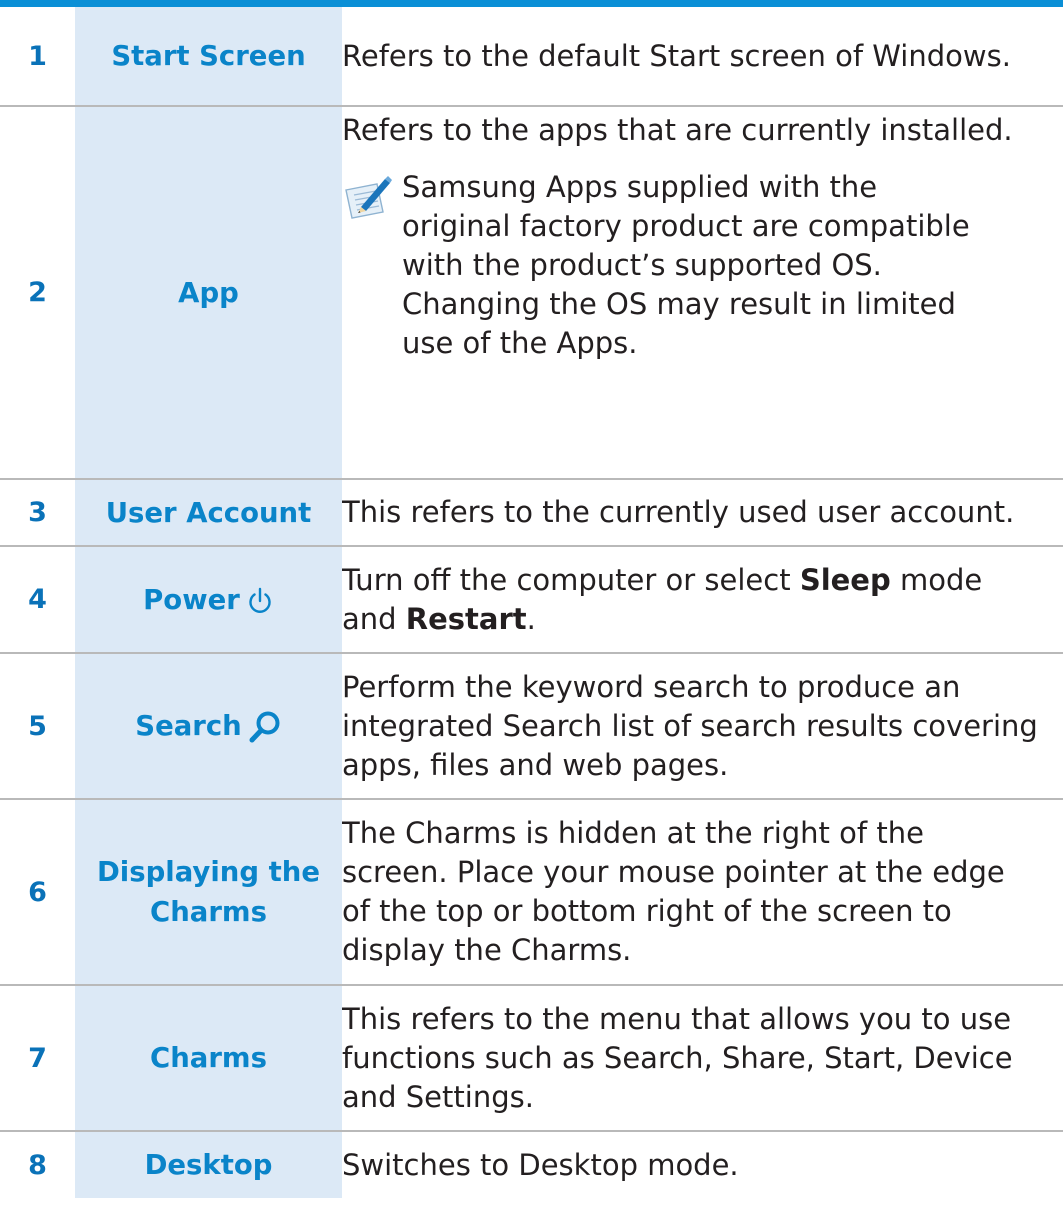 This screenshot has height=1216, width=1063. I want to click on top-rule, so click(531, 3).